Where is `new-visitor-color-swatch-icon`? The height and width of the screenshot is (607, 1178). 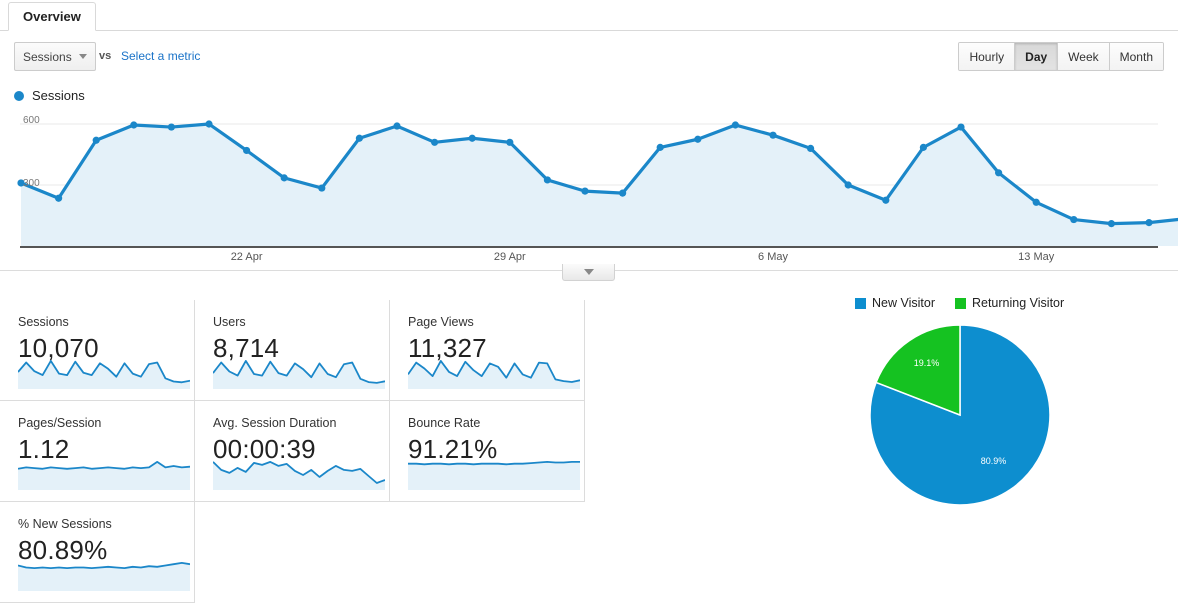
new-visitor-color-swatch-icon is located at coordinates (860, 303).